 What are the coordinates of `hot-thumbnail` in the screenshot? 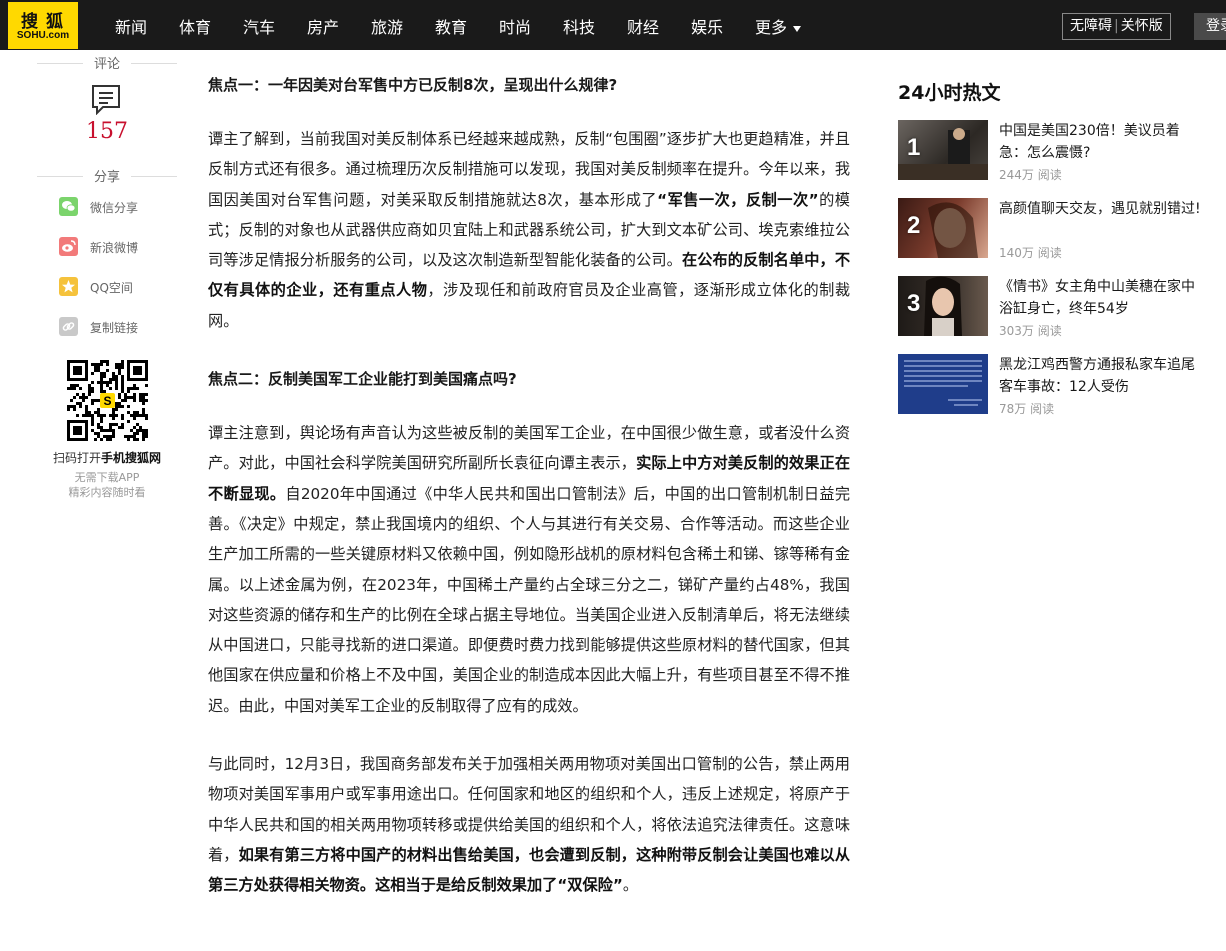 It's located at (943, 384).